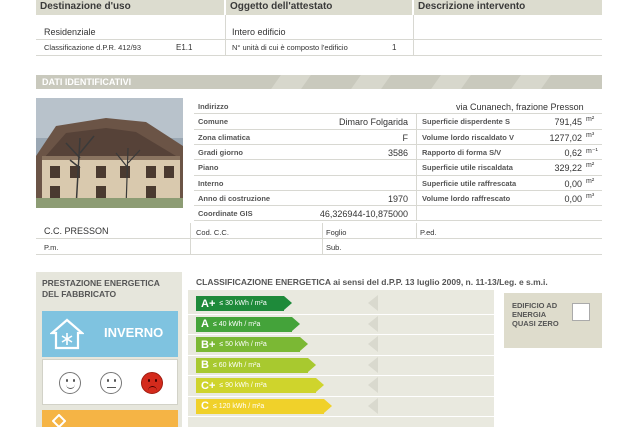 The height and width of the screenshot is (427, 640). What do you see at coordinates (334, 247) in the screenshot?
I see `sub-label: Sub.` at bounding box center [334, 247].